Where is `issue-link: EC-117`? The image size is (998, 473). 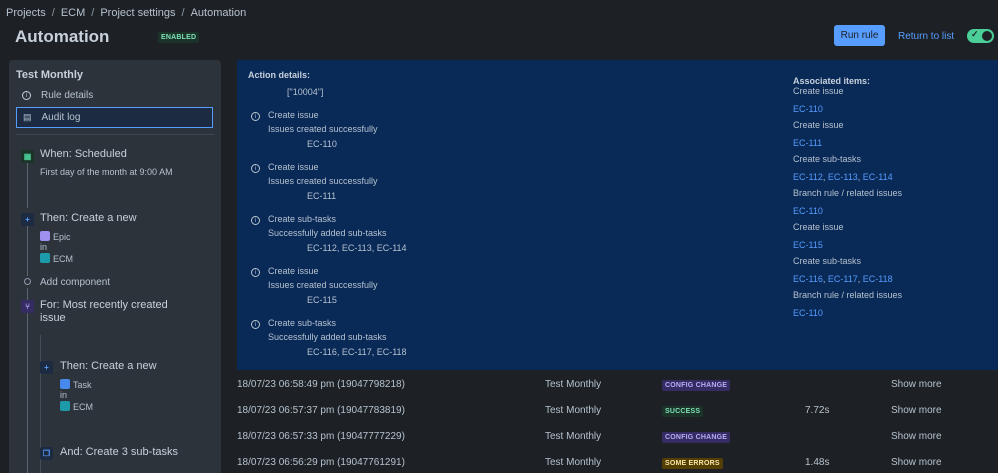
issue-link: EC-117 is located at coordinates (843, 279).